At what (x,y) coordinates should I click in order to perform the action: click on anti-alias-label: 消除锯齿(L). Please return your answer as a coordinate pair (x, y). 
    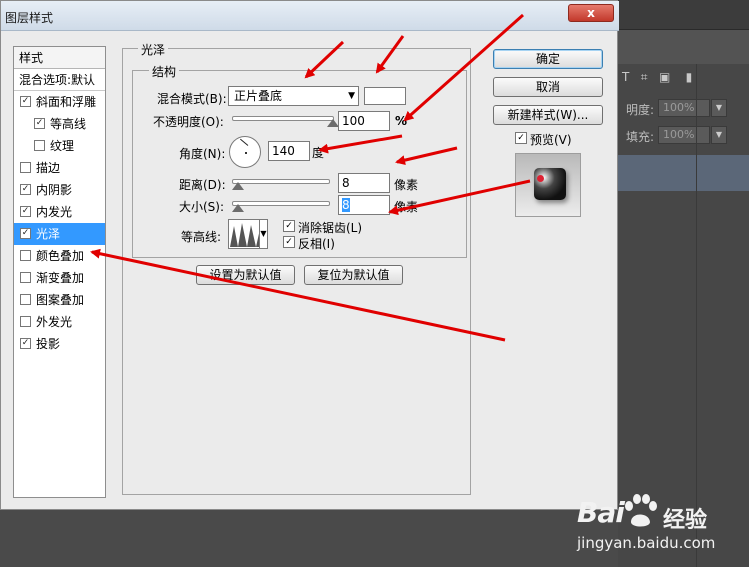
    Looking at the image, I should click on (330, 227).